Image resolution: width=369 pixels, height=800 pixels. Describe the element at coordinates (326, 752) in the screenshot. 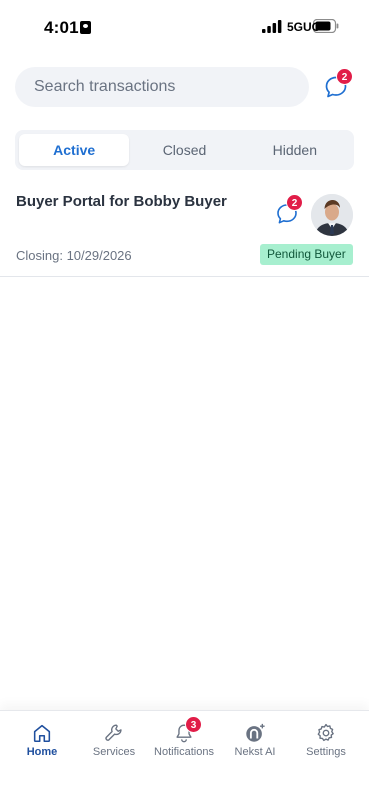

I see `nav-label-settings: Settings` at that location.